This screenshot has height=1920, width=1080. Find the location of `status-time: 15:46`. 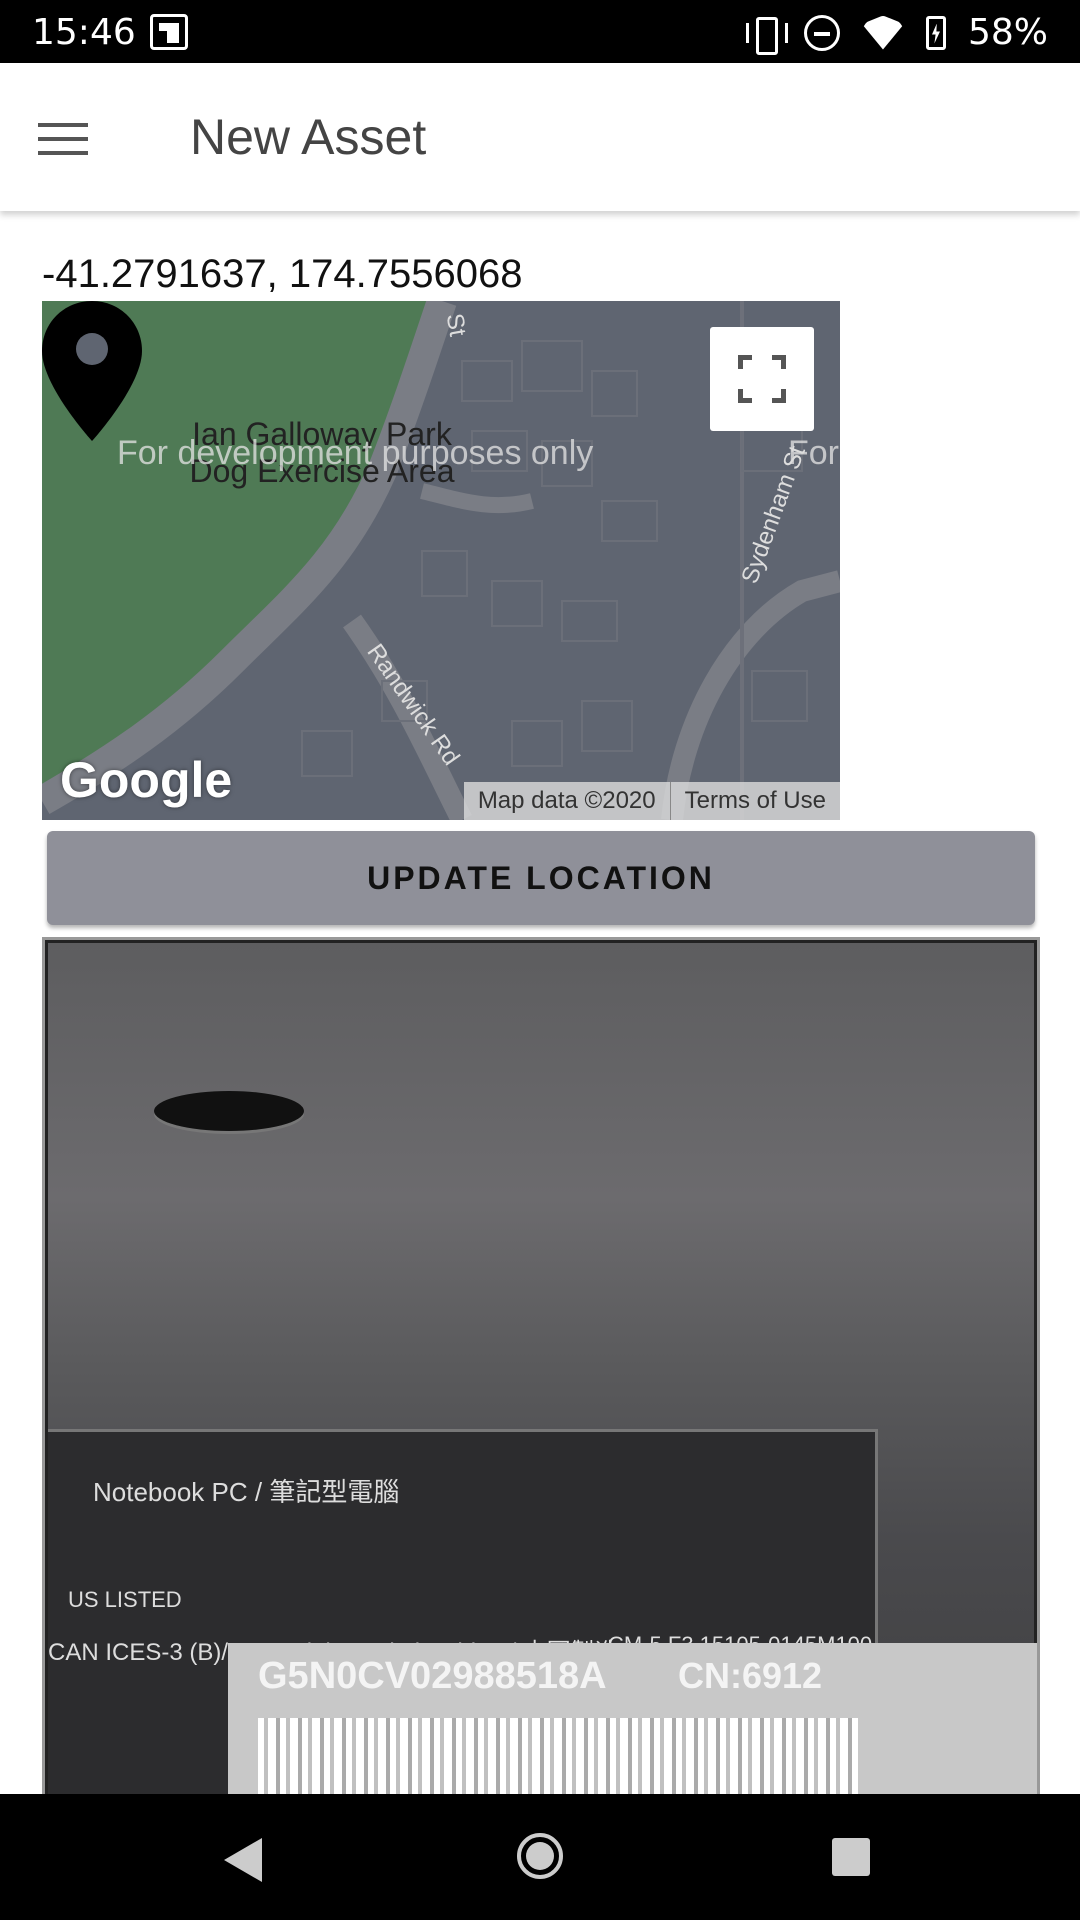

status-time: 15:46 is located at coordinates (84, 32).